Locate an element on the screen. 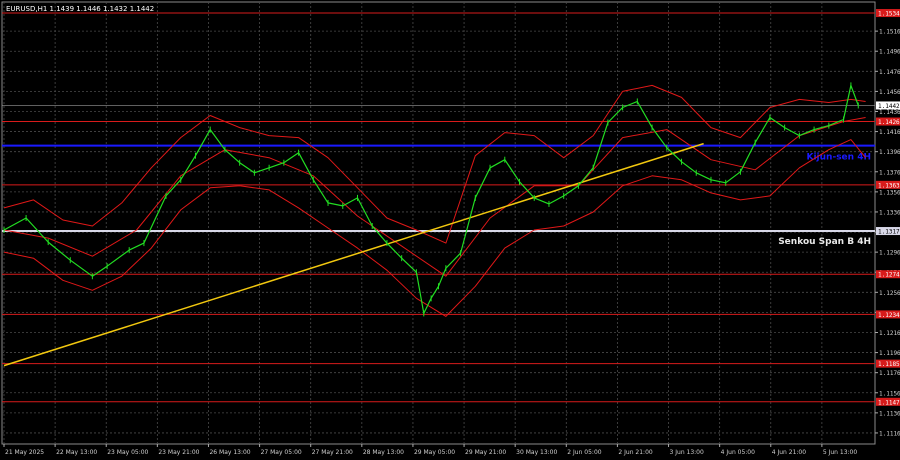 The image size is (900, 460). y-tick-label: 1.1176 is located at coordinates (889, 373).